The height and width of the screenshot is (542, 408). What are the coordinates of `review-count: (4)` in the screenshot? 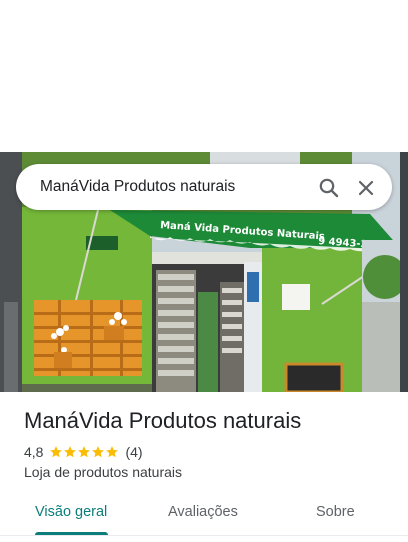 It's located at (133, 452).